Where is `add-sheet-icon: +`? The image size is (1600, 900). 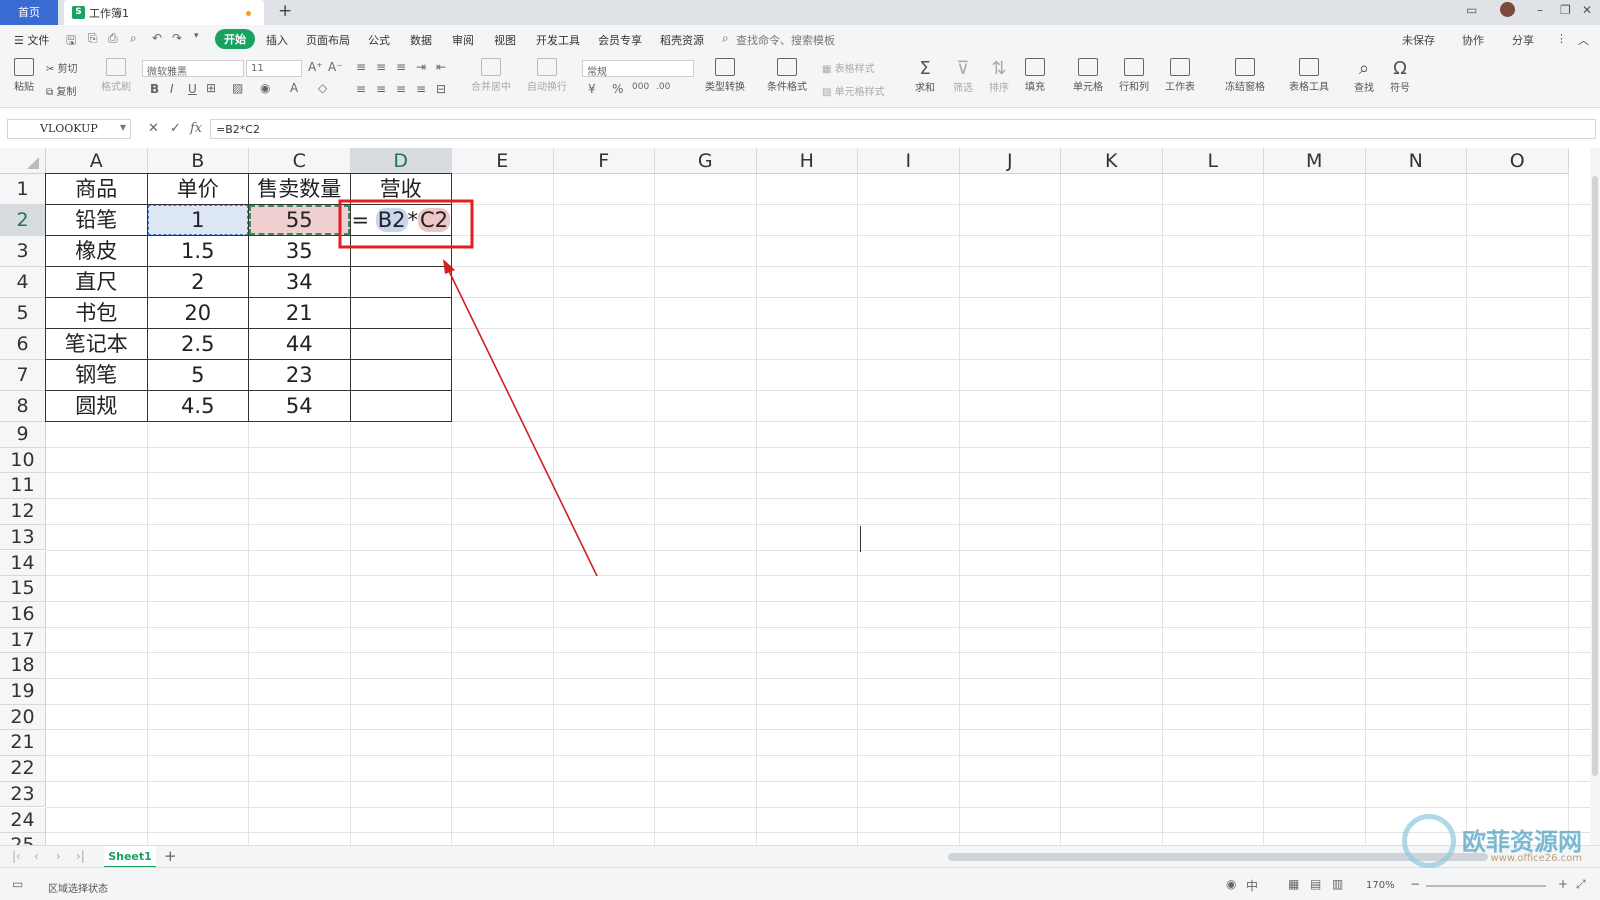
add-sheet-icon: + is located at coordinates (170, 856).